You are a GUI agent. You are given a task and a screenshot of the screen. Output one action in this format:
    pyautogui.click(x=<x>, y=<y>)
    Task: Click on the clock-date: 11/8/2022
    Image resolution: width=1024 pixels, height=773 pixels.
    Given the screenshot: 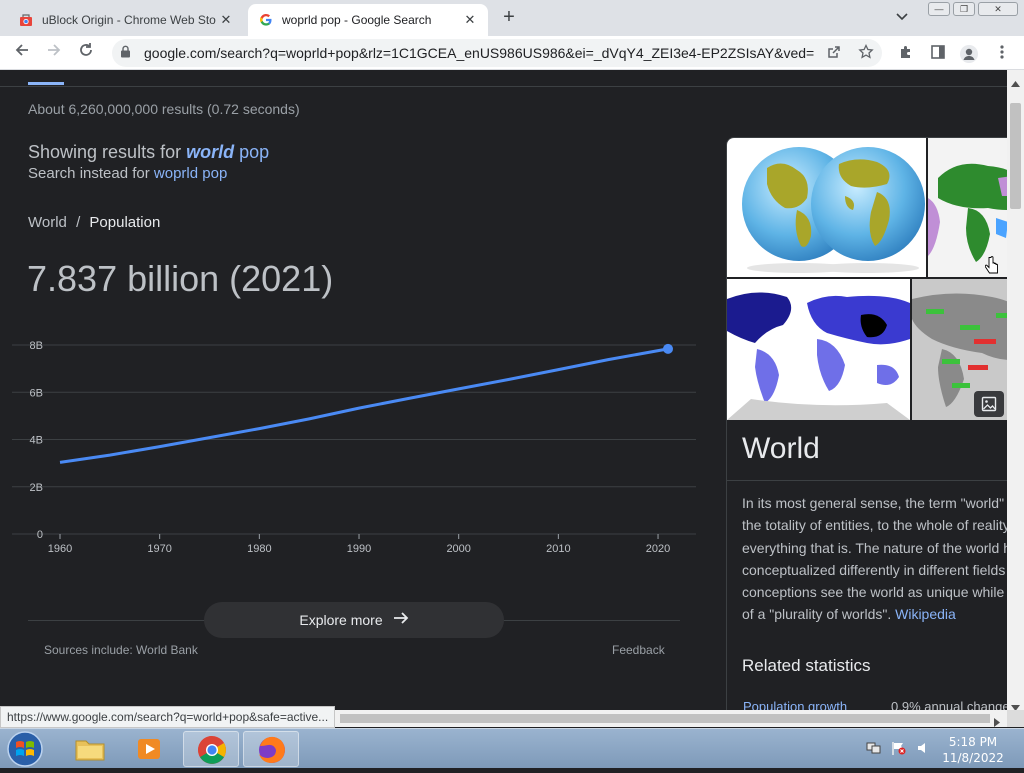 What is the action you would take?
    pyautogui.click(x=973, y=758)
    